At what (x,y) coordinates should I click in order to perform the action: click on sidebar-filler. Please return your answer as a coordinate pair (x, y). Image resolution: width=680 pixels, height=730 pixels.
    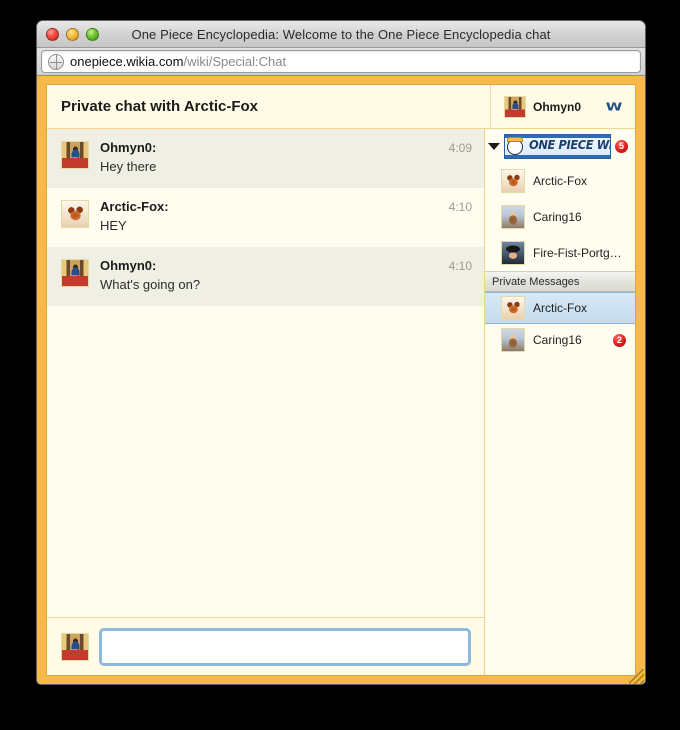
    Looking at the image, I should click on (560, 515).